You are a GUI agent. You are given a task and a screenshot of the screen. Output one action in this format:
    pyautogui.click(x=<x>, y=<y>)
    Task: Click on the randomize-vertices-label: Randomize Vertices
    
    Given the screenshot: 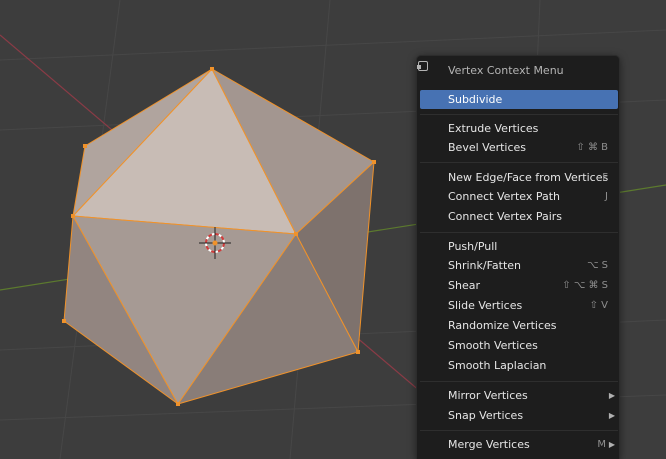 What is the action you would take?
    pyautogui.click(x=502, y=325)
    